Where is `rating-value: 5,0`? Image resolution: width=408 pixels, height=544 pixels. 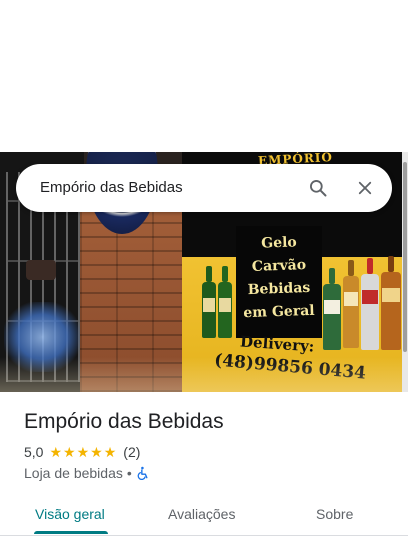 rating-value: 5,0 is located at coordinates (34, 452).